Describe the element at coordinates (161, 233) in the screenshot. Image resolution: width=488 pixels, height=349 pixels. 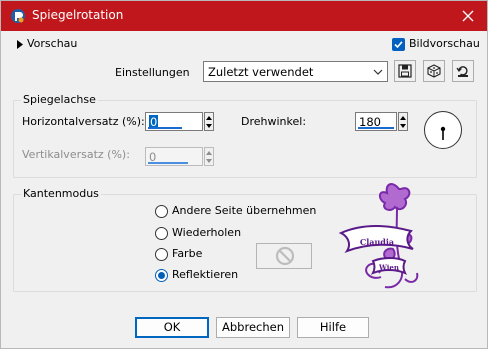
I see `radio-repeat` at that location.